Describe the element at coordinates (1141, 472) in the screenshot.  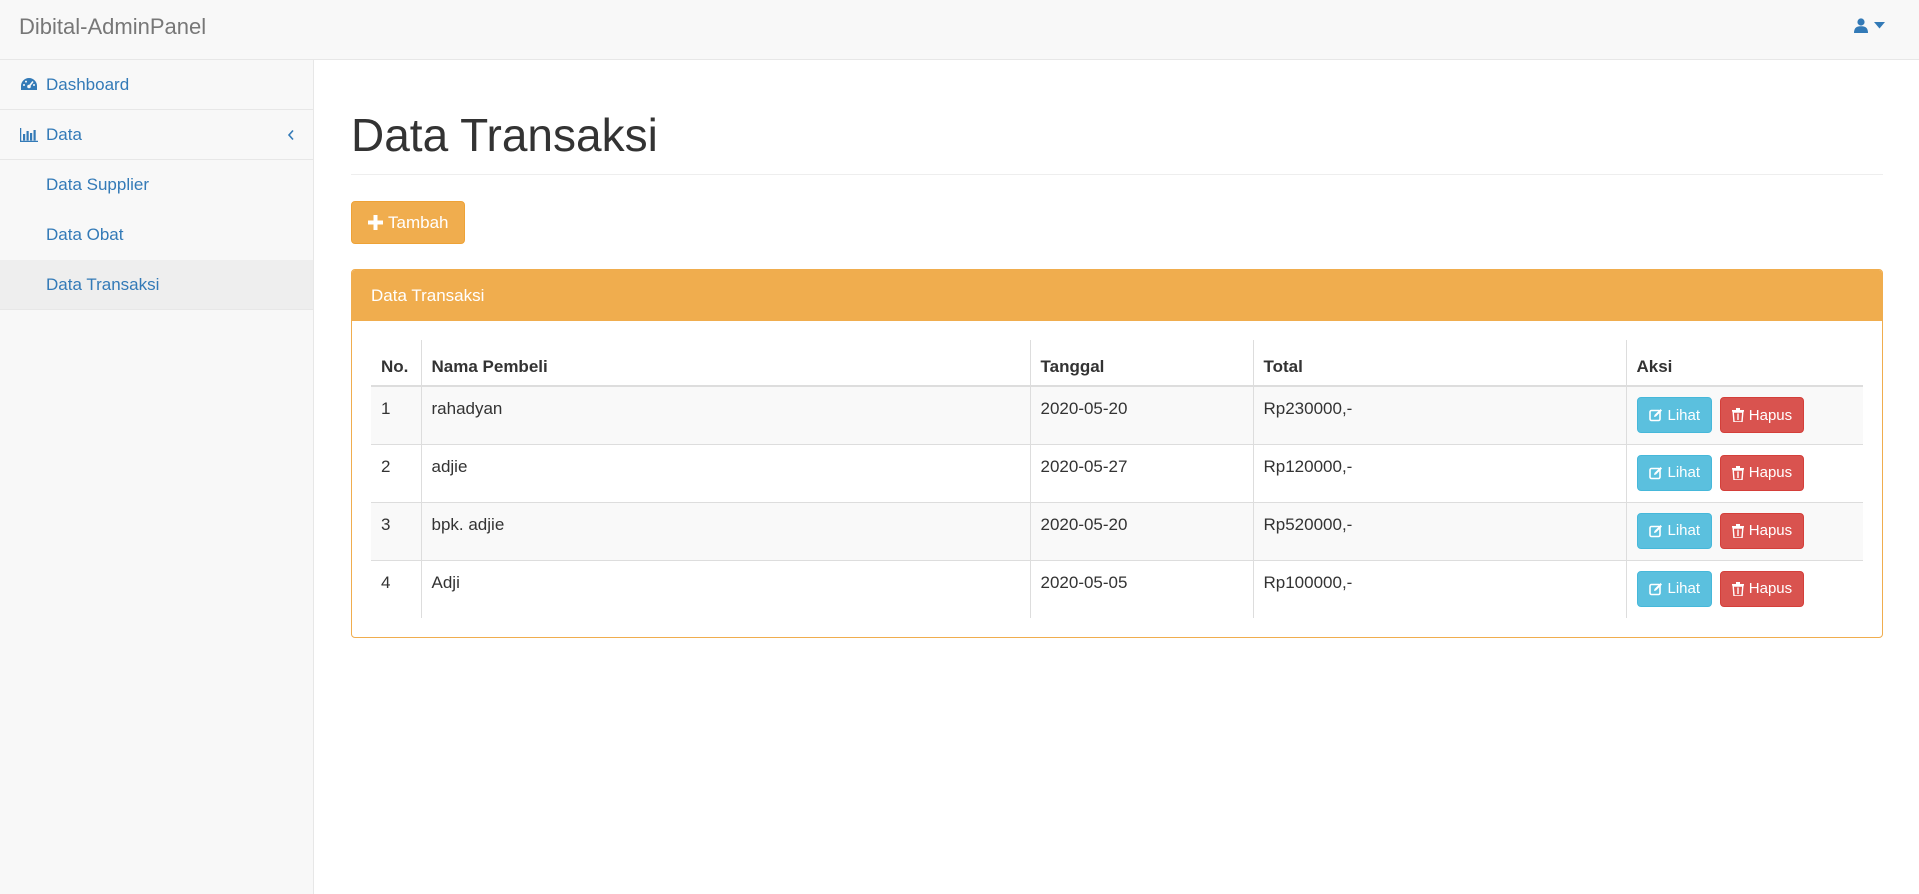
I see `cell-tanggal: 2020-05-27` at that location.